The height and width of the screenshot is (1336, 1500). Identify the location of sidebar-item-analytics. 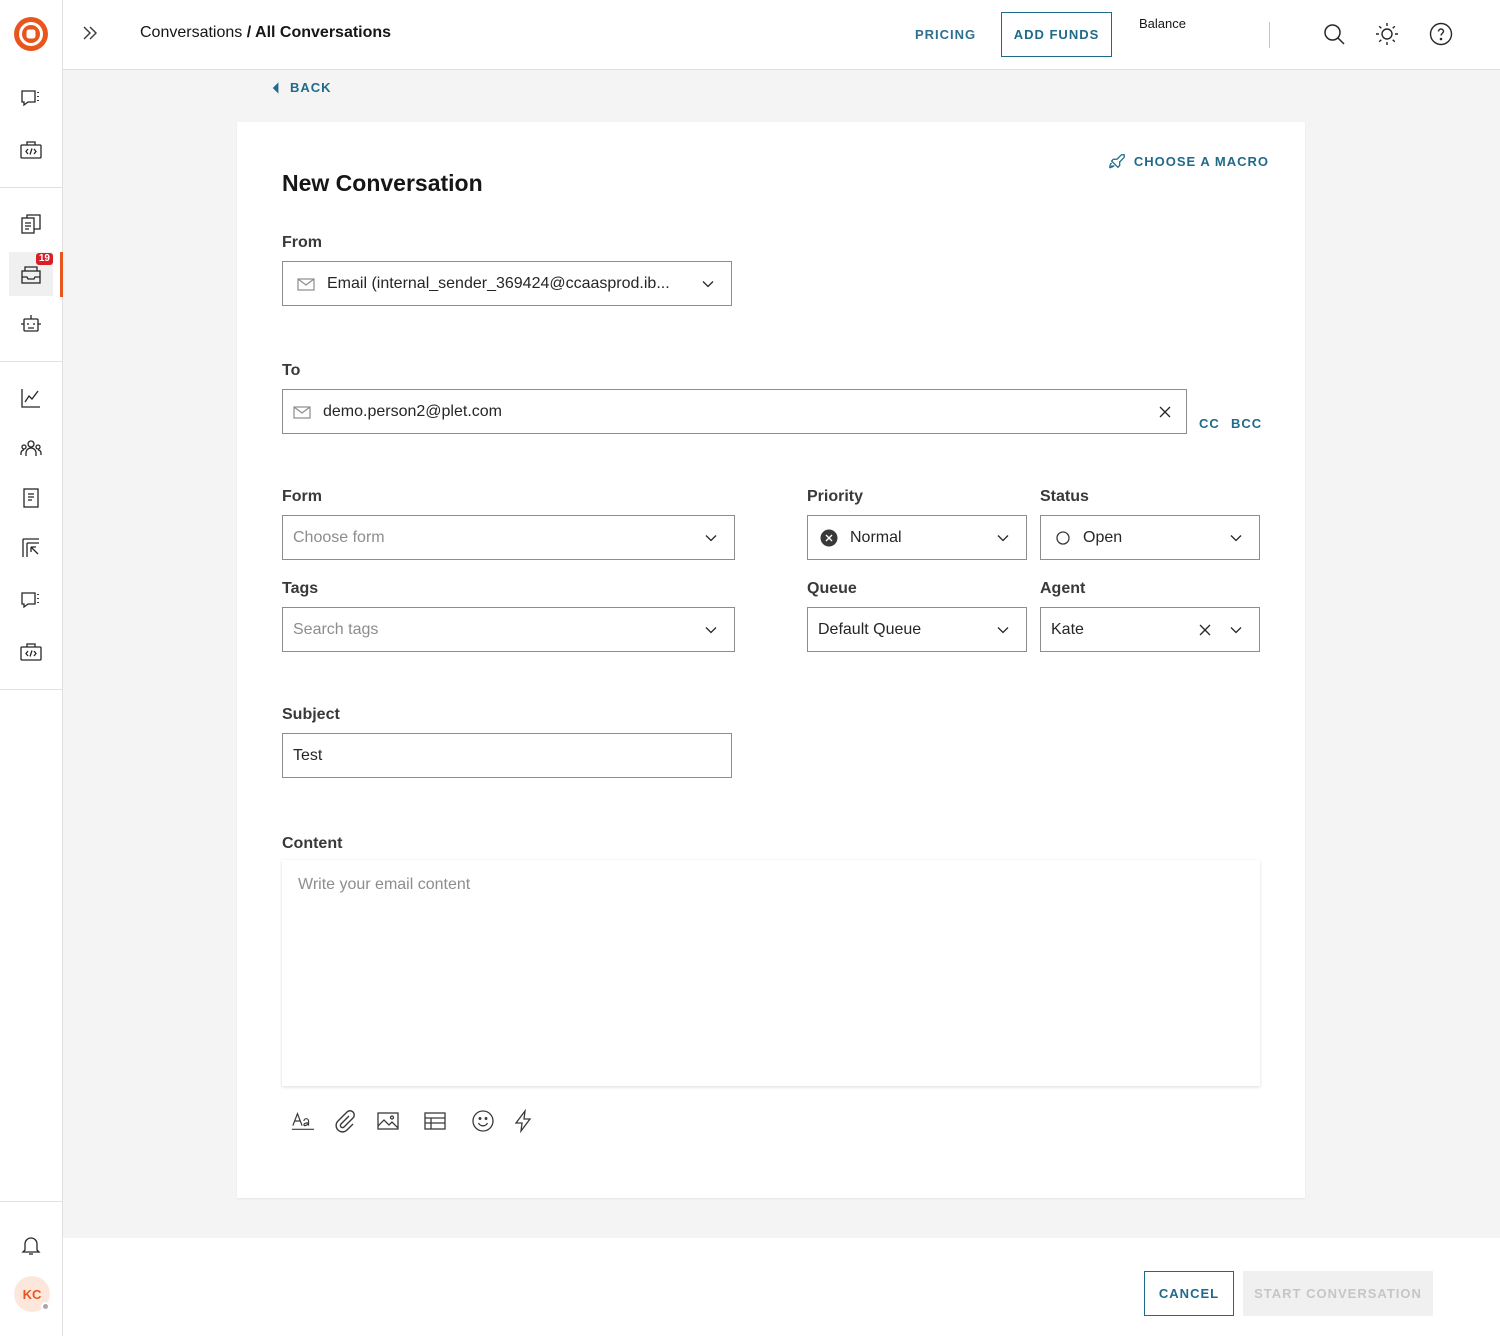
(31, 398).